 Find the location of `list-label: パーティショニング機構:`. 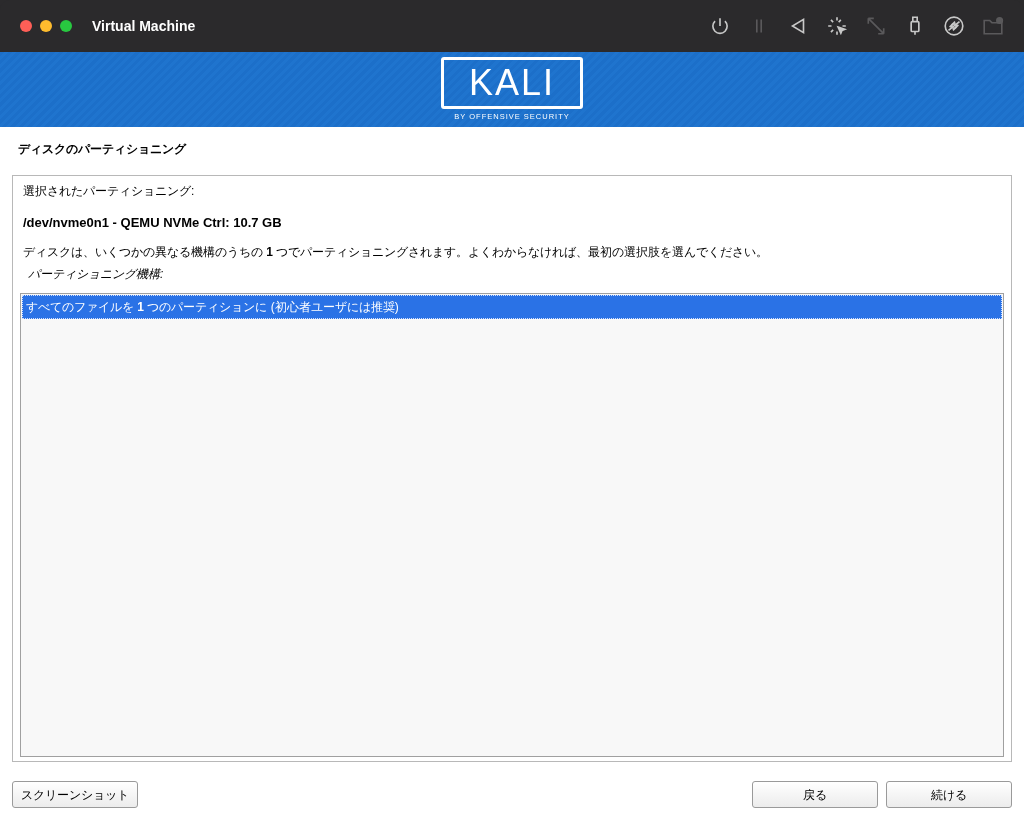

list-label: パーティショニング機構: is located at coordinates (96, 274).